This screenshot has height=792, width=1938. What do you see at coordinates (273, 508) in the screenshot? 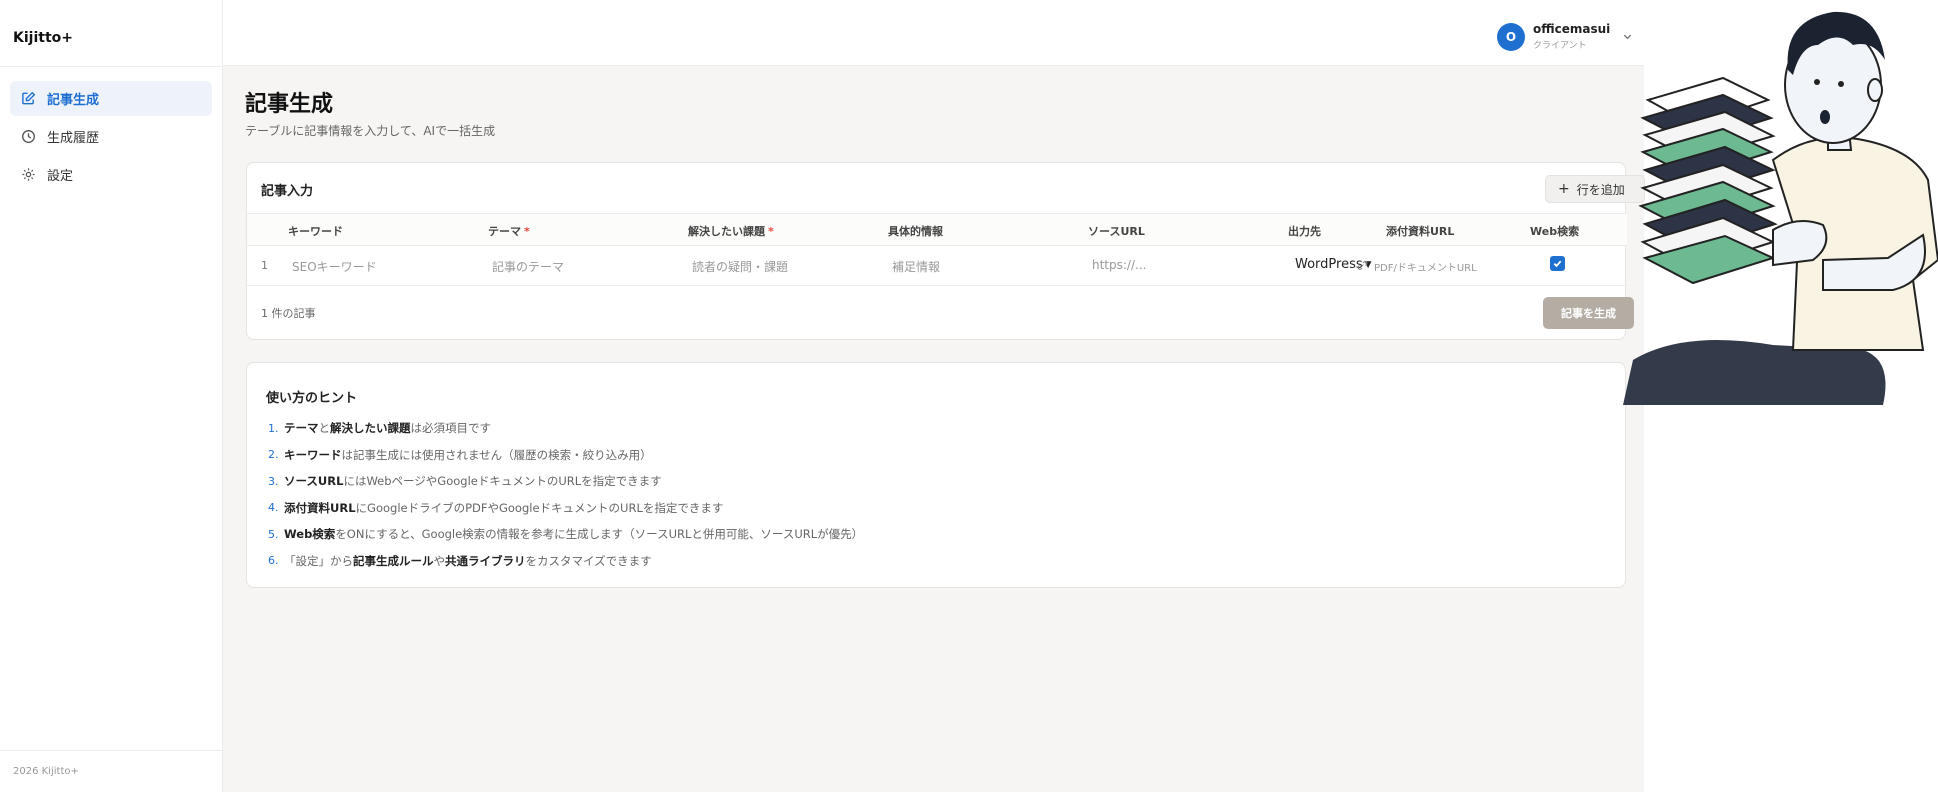
I see `tip-number: 4.` at bounding box center [273, 508].